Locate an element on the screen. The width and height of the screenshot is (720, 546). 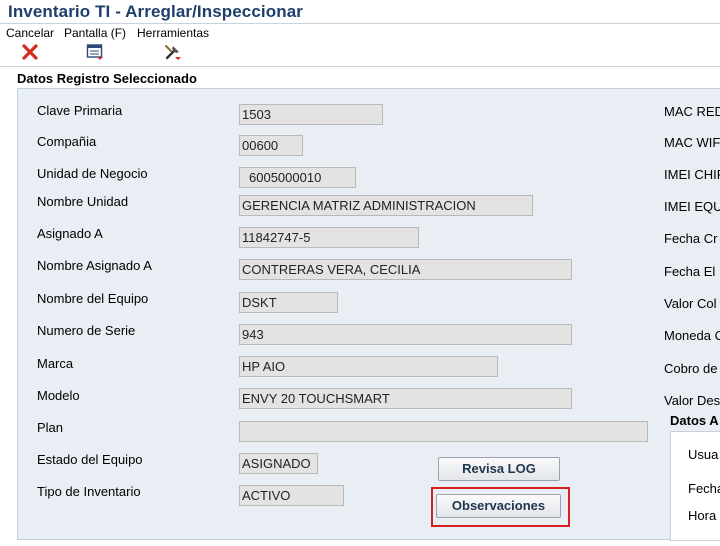
fecha-label: Fecha is located at coordinates (704, 488).